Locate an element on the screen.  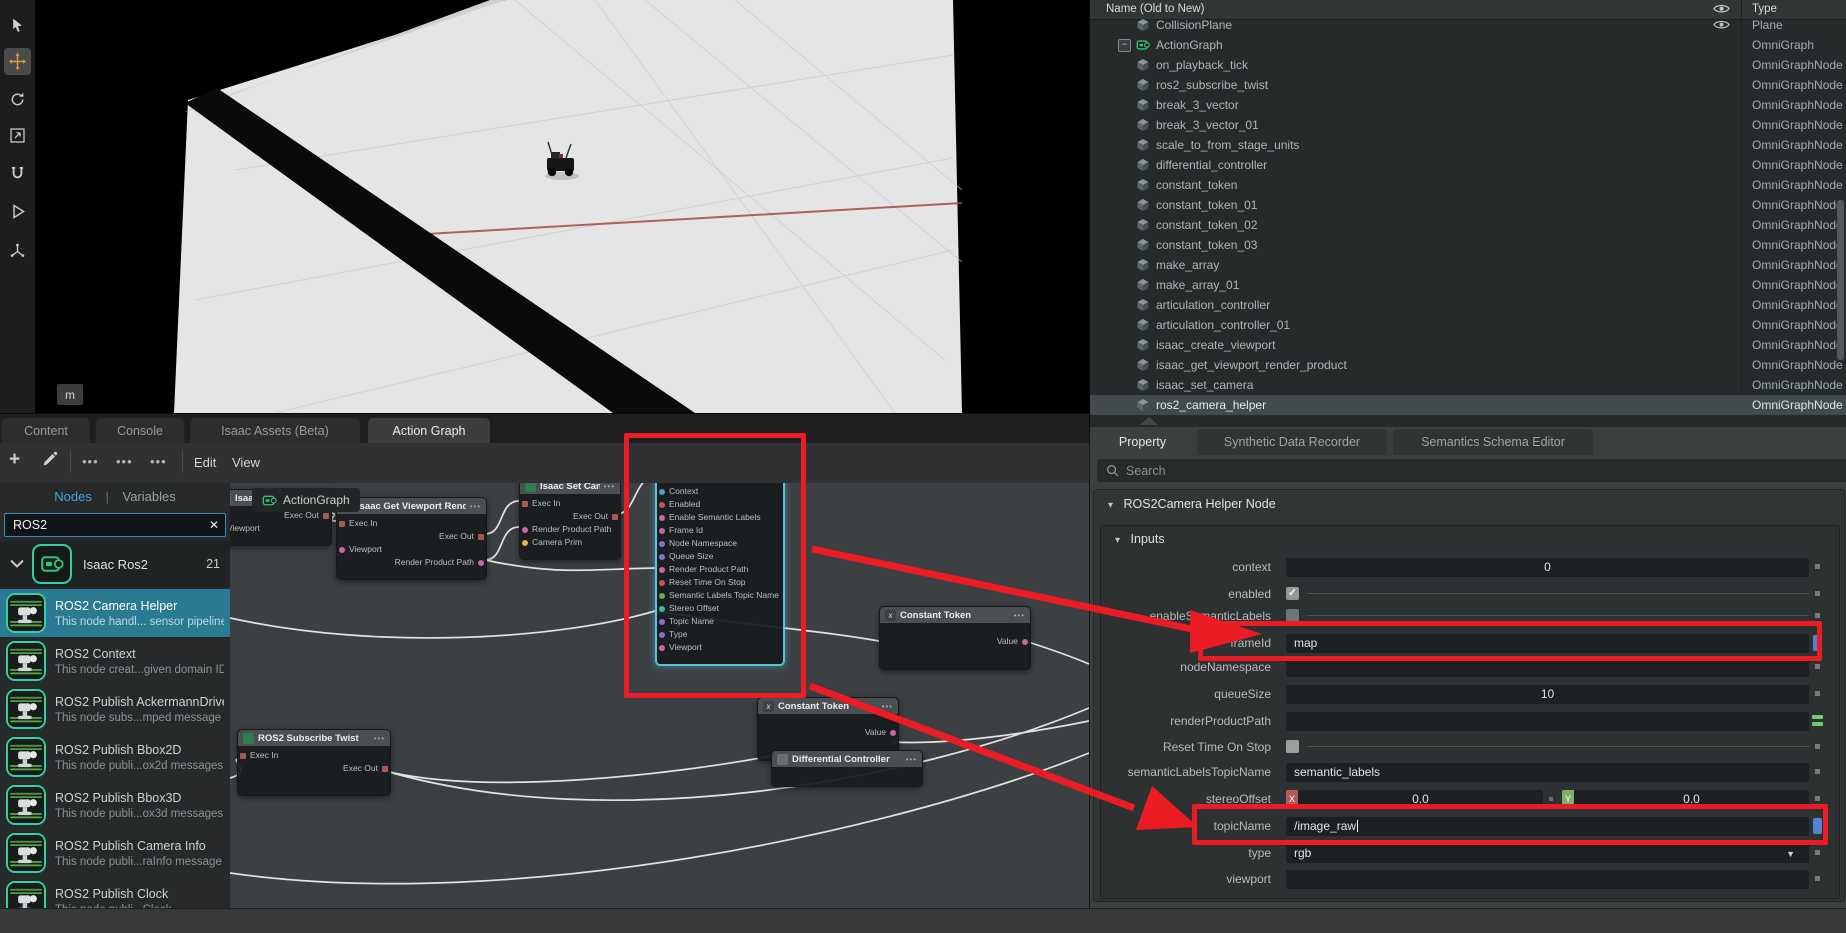
graph-node-differential-controller: Differential Controller ••• is located at coordinates (847, 768).